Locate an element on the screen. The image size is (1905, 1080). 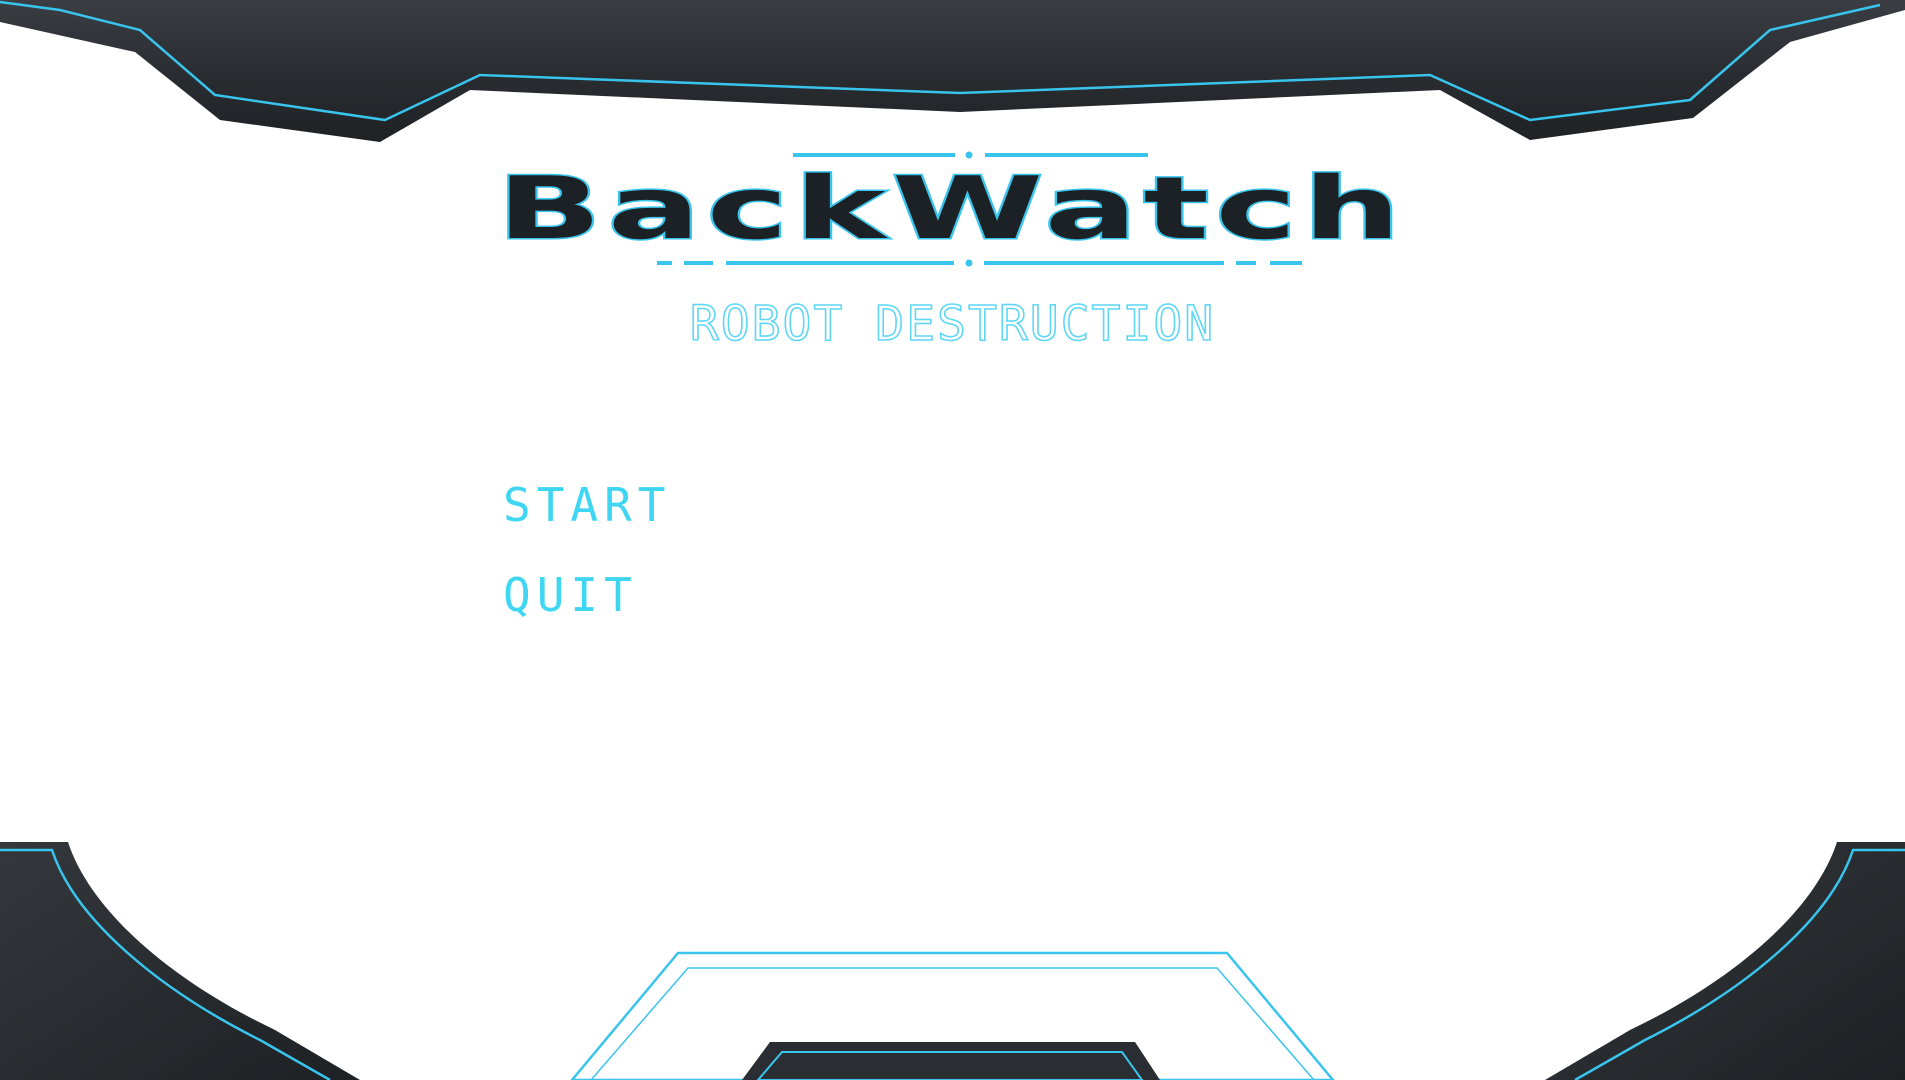
start-button: START is located at coordinates (587, 505).